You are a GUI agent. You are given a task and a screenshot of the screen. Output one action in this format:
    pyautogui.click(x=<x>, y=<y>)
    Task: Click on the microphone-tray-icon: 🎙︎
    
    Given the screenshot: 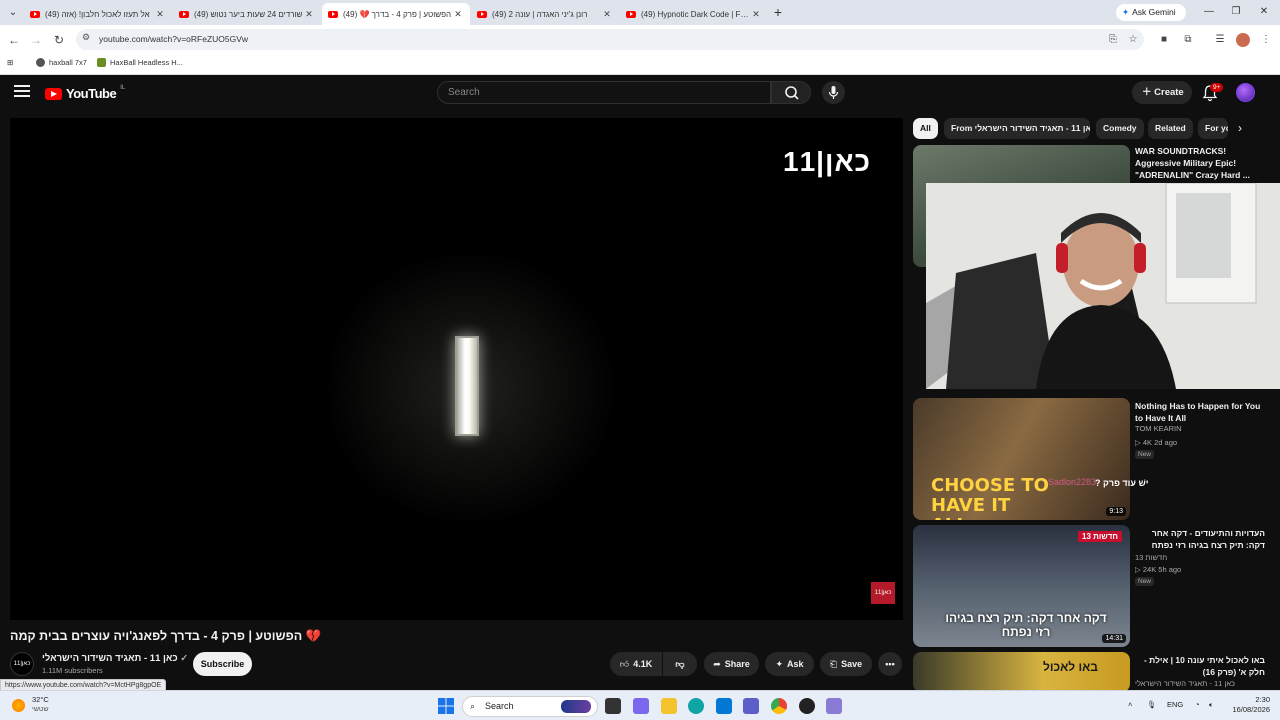 What is the action you would take?
    pyautogui.click(x=1152, y=704)
    